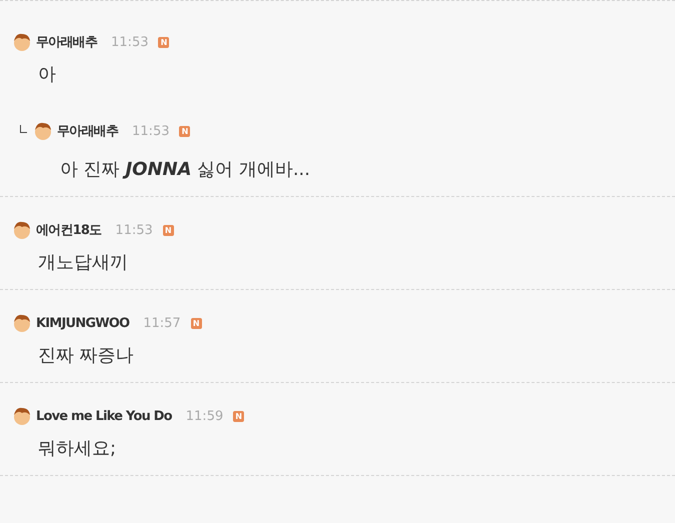 Image resolution: width=675 pixels, height=523 pixels. Describe the element at coordinates (104, 416) in the screenshot. I see `author-name: Love me Like You Do` at that location.